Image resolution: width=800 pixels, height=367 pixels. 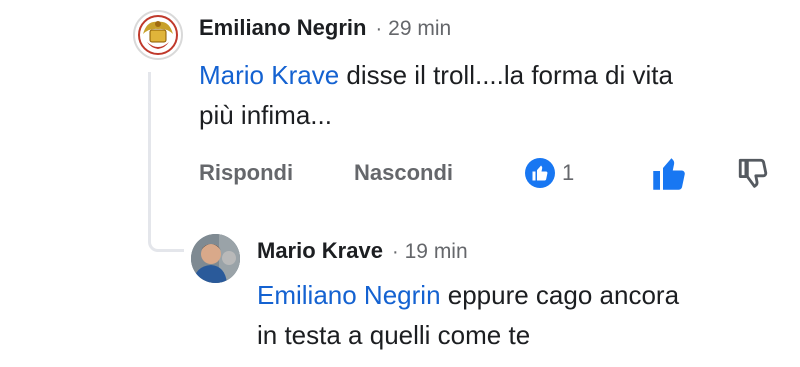 What do you see at coordinates (494, 174) in the screenshot?
I see `comment-actions: Rispondi Nascondi 1` at bounding box center [494, 174].